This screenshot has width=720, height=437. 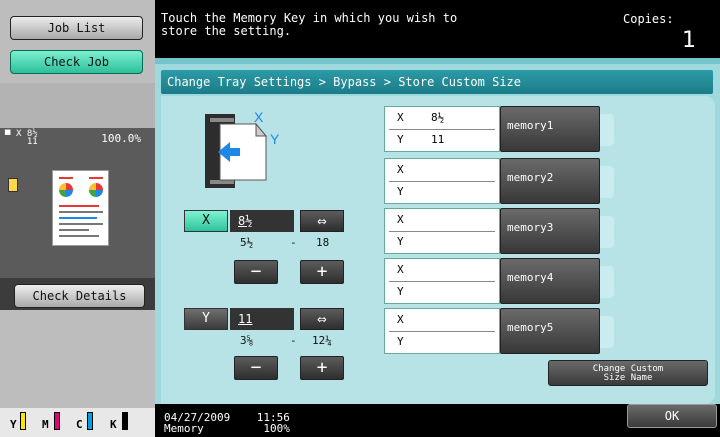 I want to click on x-axis-button: X, so click(x=206, y=221).